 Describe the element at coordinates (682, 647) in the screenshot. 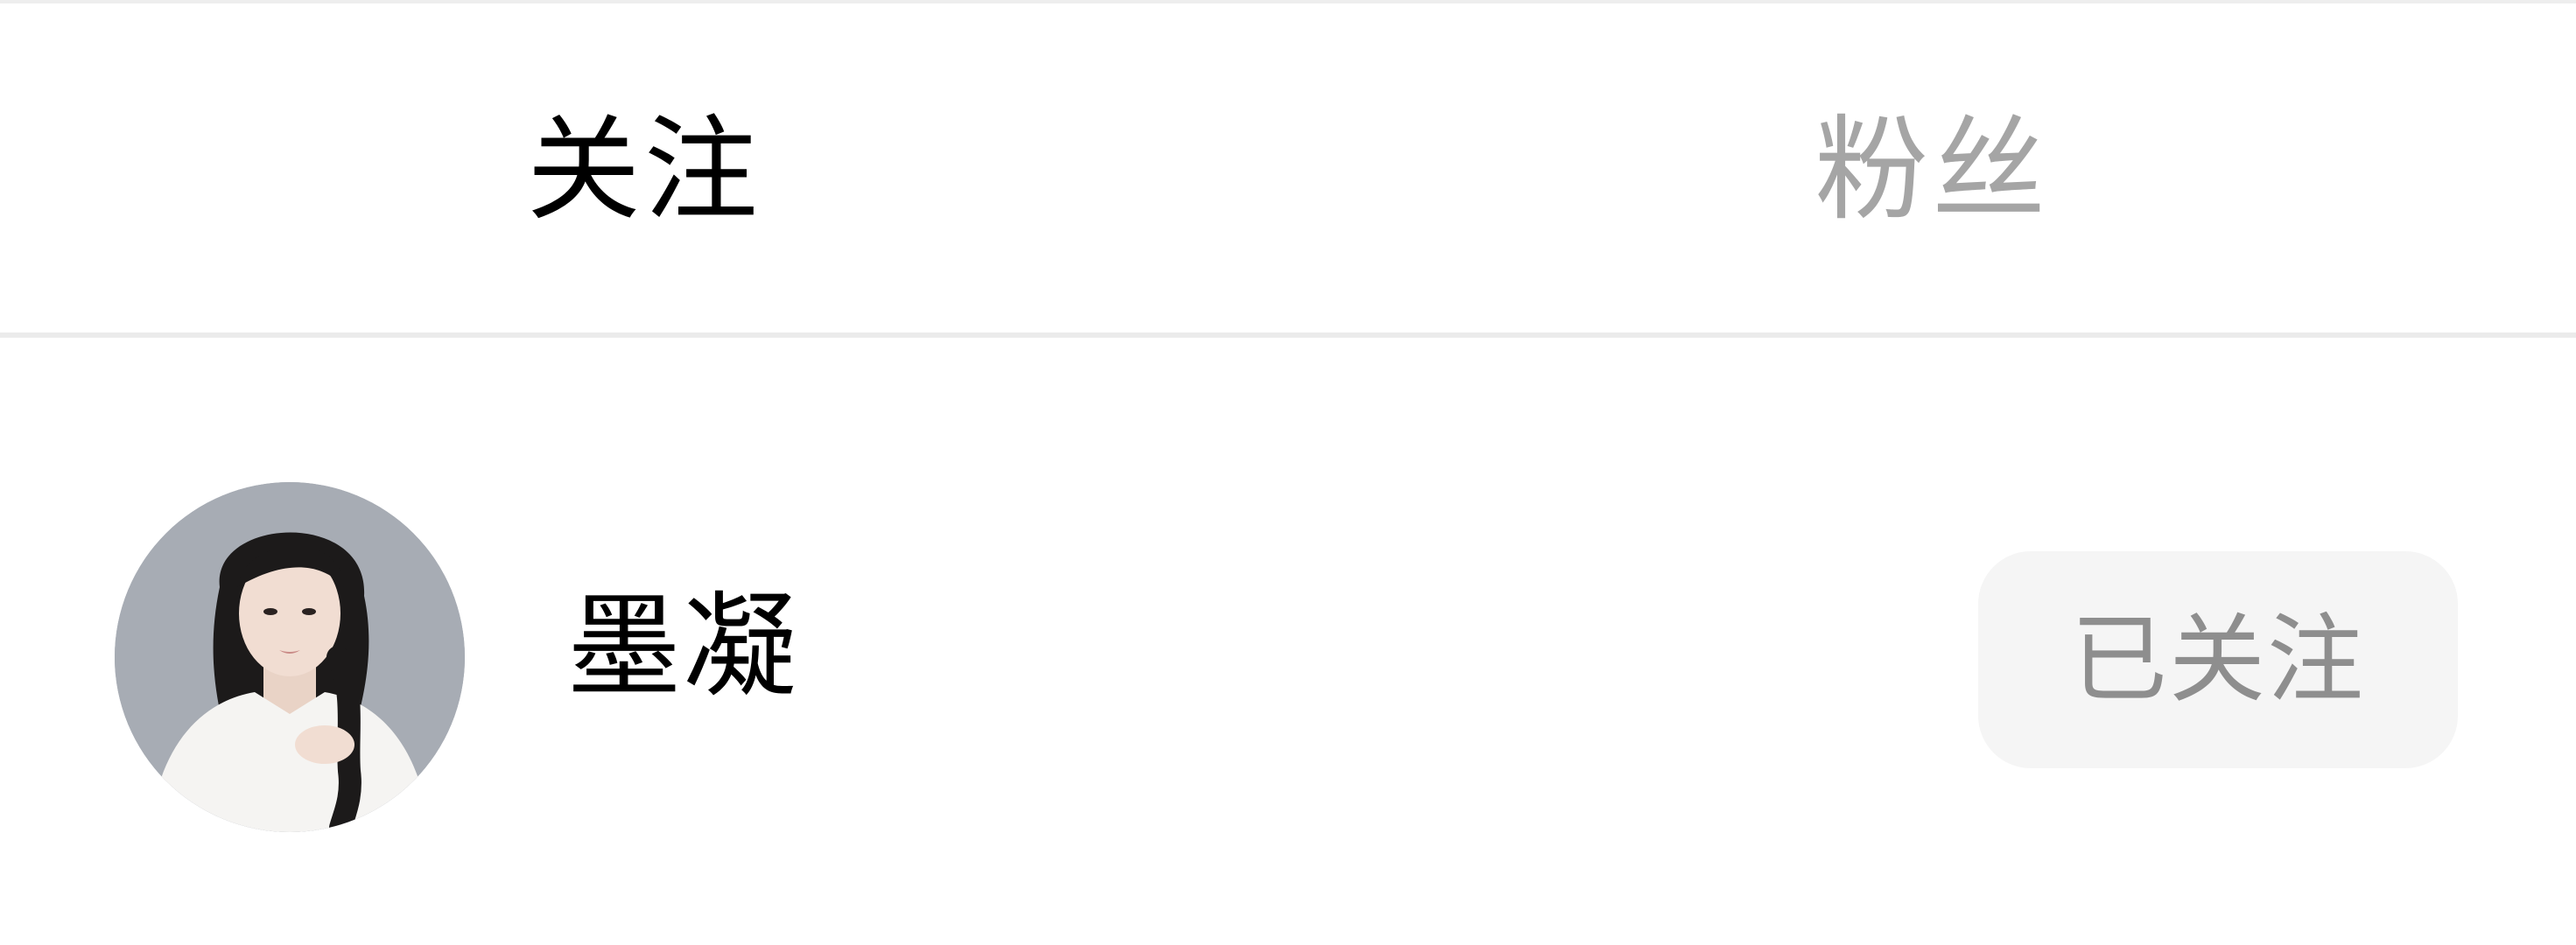

I see `user-name: 墨凝` at that location.